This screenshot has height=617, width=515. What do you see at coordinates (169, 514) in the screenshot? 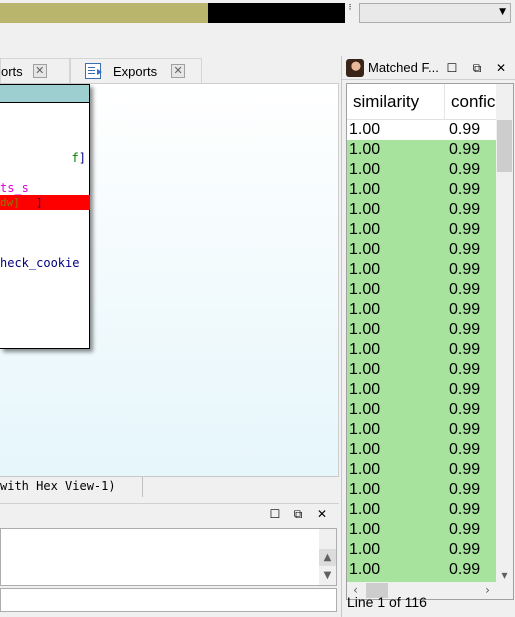
I see `output-window-header: ☐ ⧉ ✕` at bounding box center [169, 514].